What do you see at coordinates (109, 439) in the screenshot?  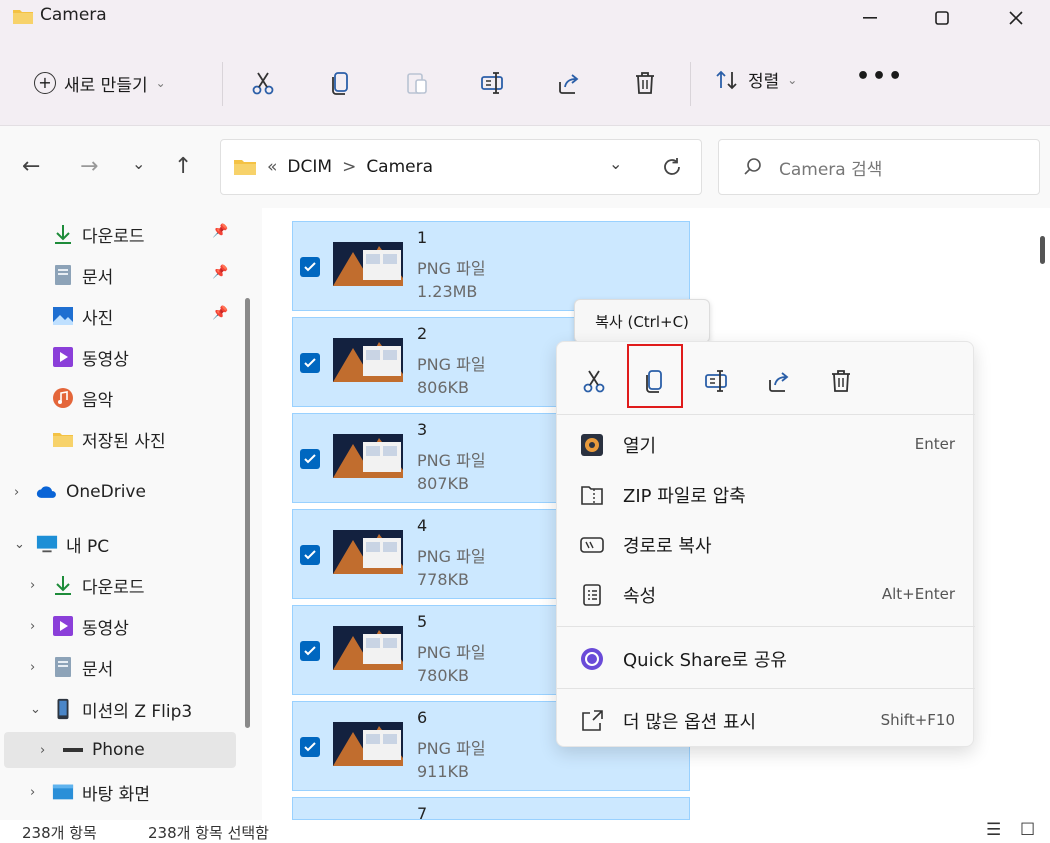 I see `sidebar-item-saved-pictures: 저장된 사진` at bounding box center [109, 439].